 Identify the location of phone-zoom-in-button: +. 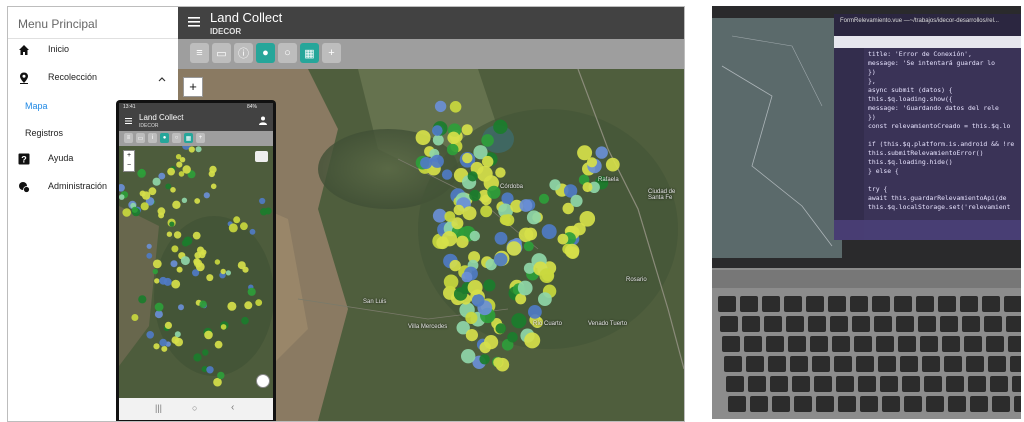
(129, 156).